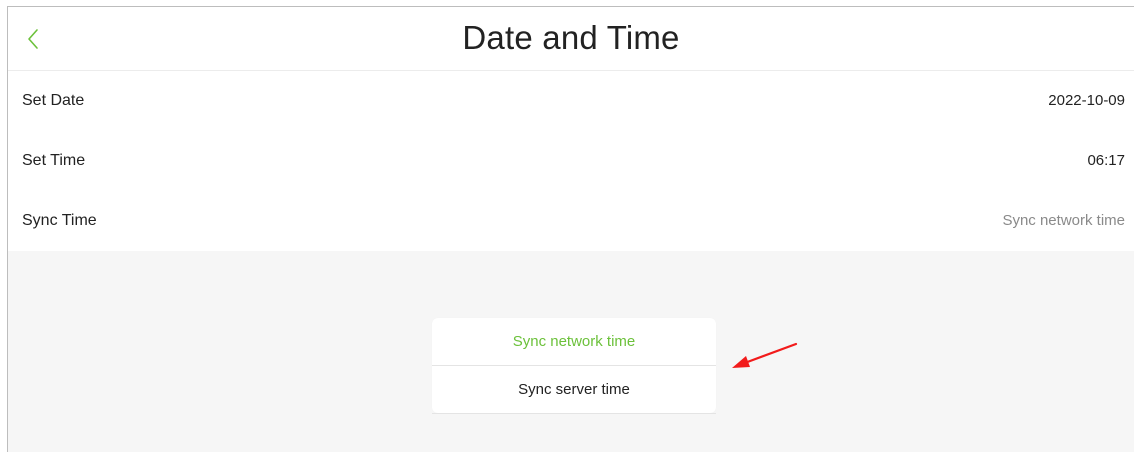  Describe the element at coordinates (574, 390) in the screenshot. I see `sync-server-time-option: Sync server time` at that location.